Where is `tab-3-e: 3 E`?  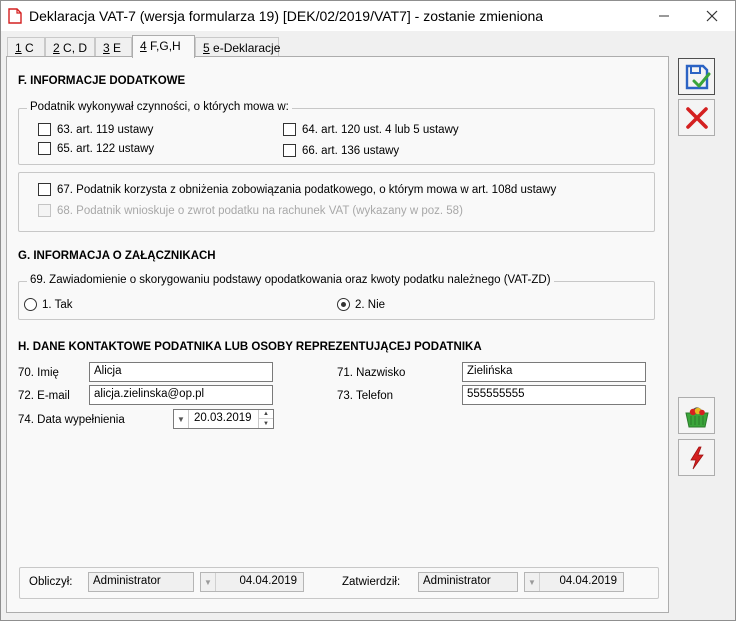
tab-3-e: 3 E is located at coordinates (113, 47).